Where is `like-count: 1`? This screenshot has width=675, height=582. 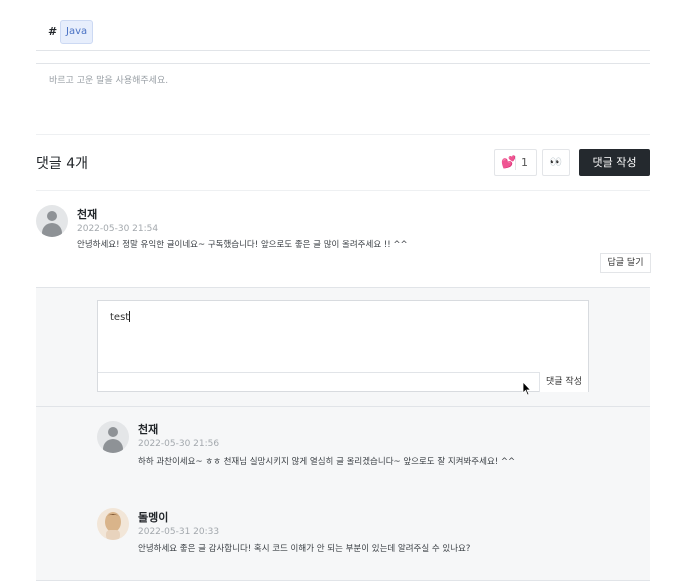 like-count: 1 is located at coordinates (524, 162).